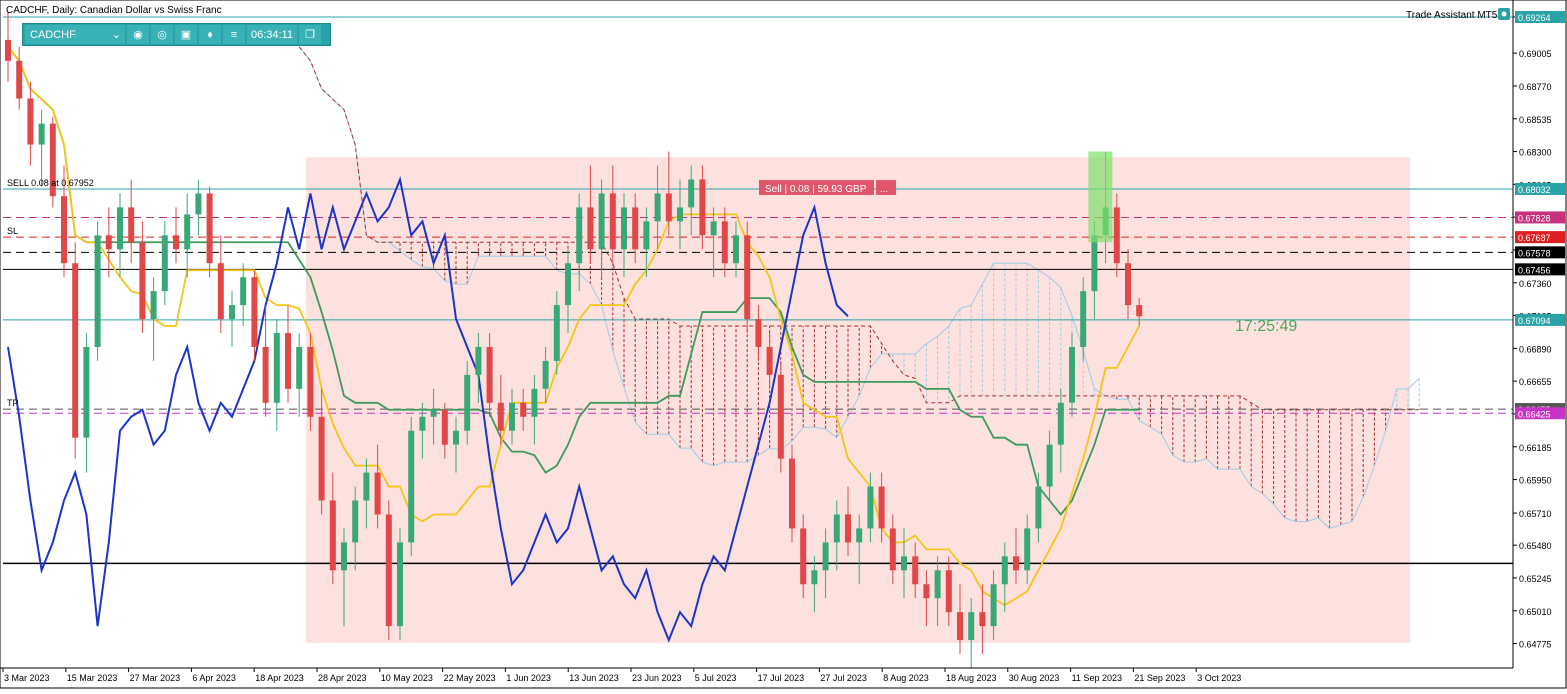  I want to click on menu-icon: ≡, so click(234, 34).